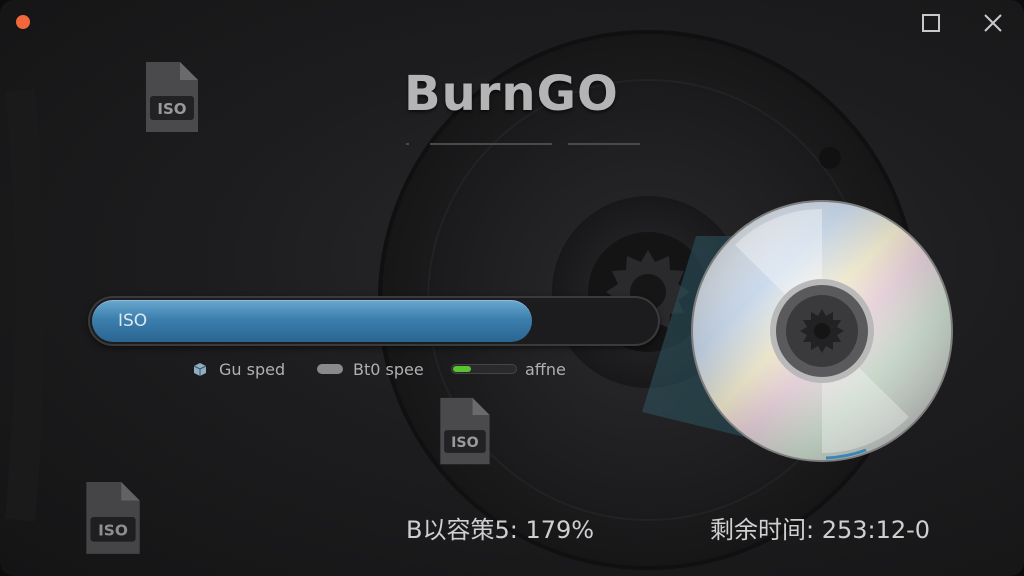 Image resolution: width=1024 pixels, height=576 pixels. Describe the element at coordinates (330, 369) in the screenshot. I see `gray-indicator-icon` at that location.